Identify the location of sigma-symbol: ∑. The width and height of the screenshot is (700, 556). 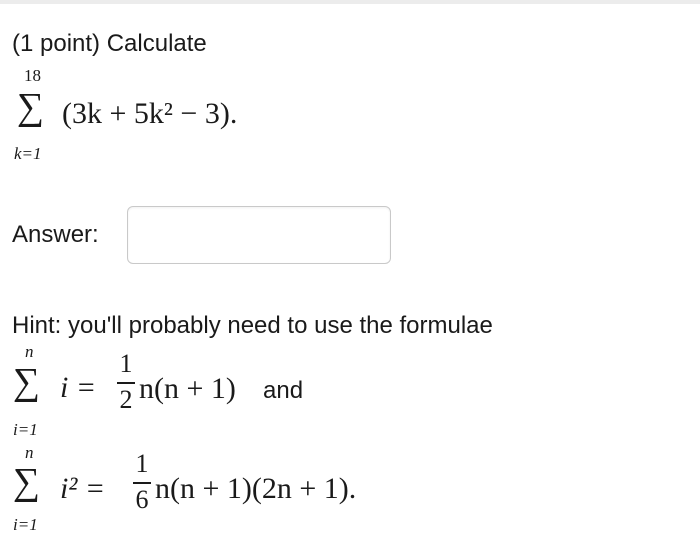
(31, 107).